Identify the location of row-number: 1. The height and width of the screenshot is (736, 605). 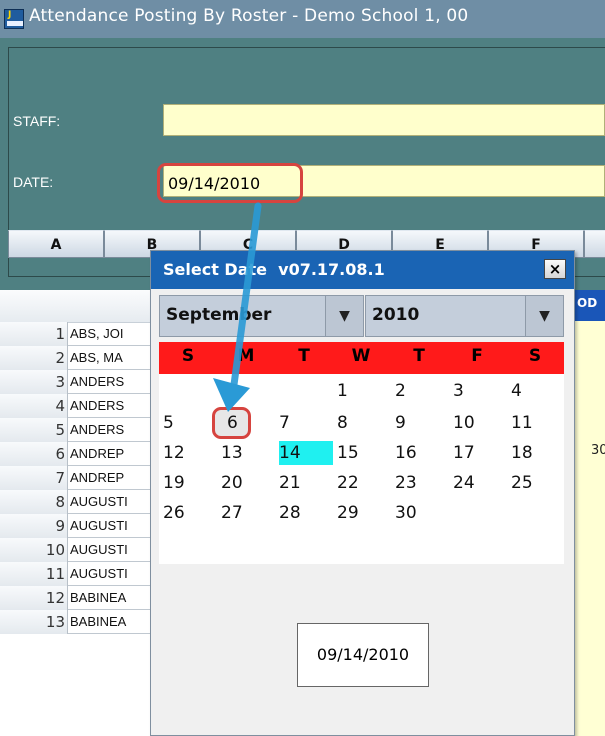
(34, 334).